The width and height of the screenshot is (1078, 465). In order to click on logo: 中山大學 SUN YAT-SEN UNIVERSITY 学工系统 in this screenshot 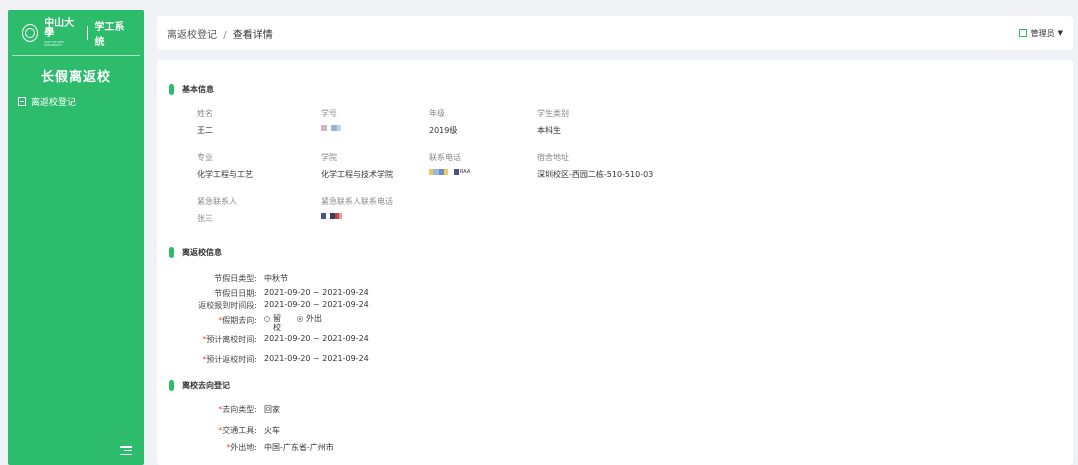, I will do `click(76, 33)`.